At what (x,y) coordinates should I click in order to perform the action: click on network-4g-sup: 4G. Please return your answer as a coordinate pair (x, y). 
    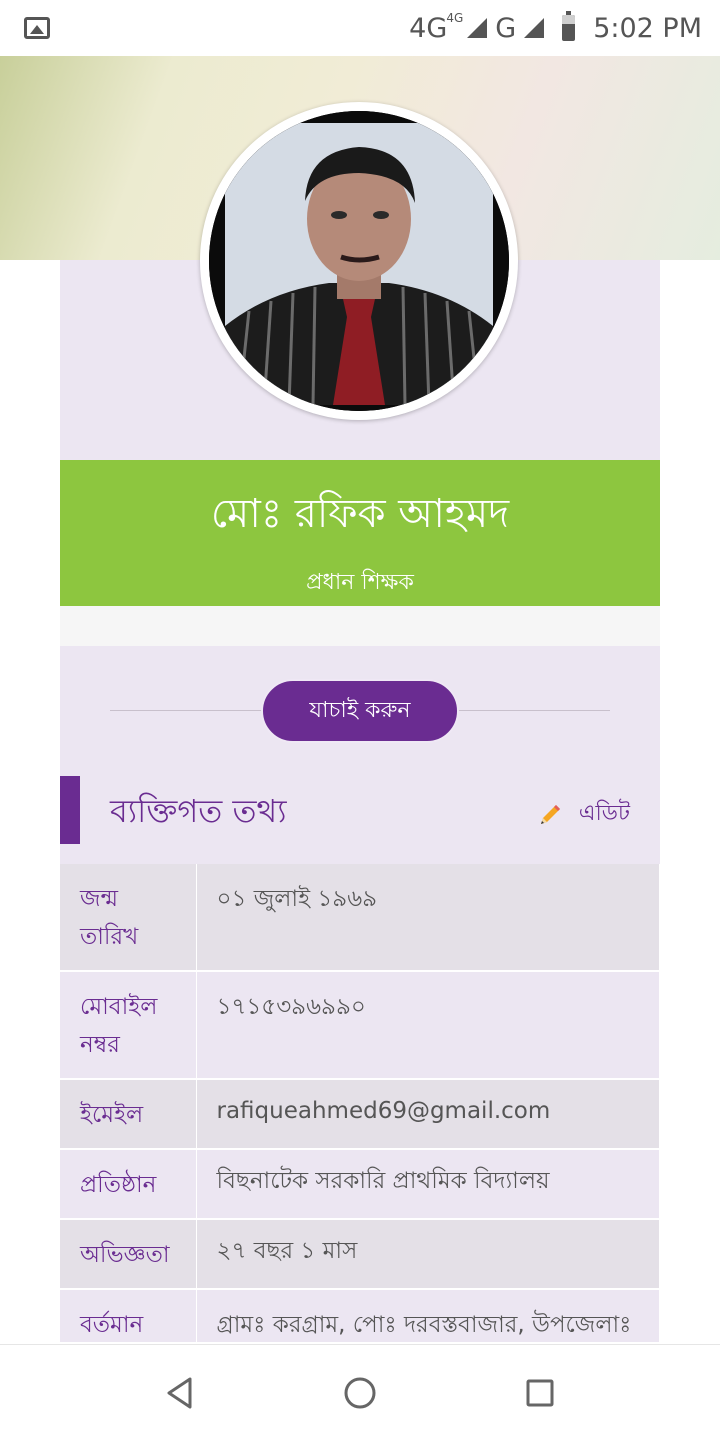
    Looking at the image, I should click on (455, 17).